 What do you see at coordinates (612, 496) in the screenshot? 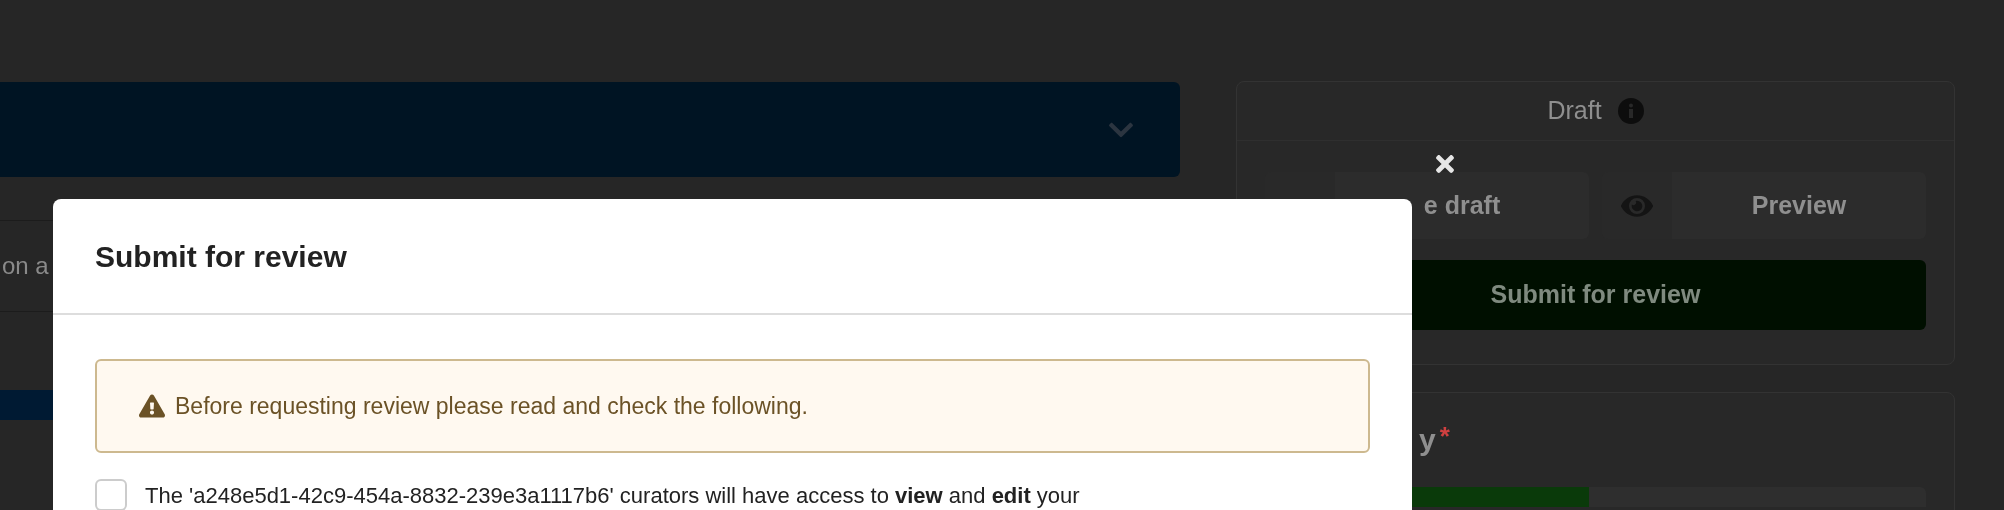
I see `checklist-text: The 'a248e5d1-42c9-454a-8832-239e3a1117b6' curators will have access to view and edit your` at bounding box center [612, 496].